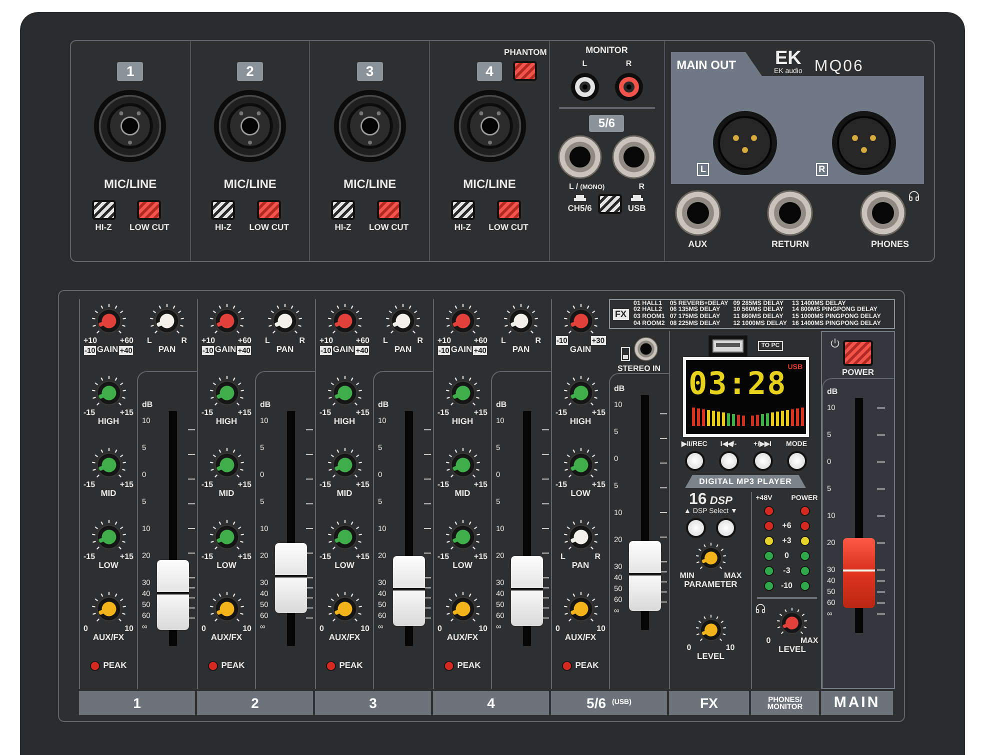 The width and height of the screenshot is (984, 755). I want to click on dsp-up-button, so click(696, 528).